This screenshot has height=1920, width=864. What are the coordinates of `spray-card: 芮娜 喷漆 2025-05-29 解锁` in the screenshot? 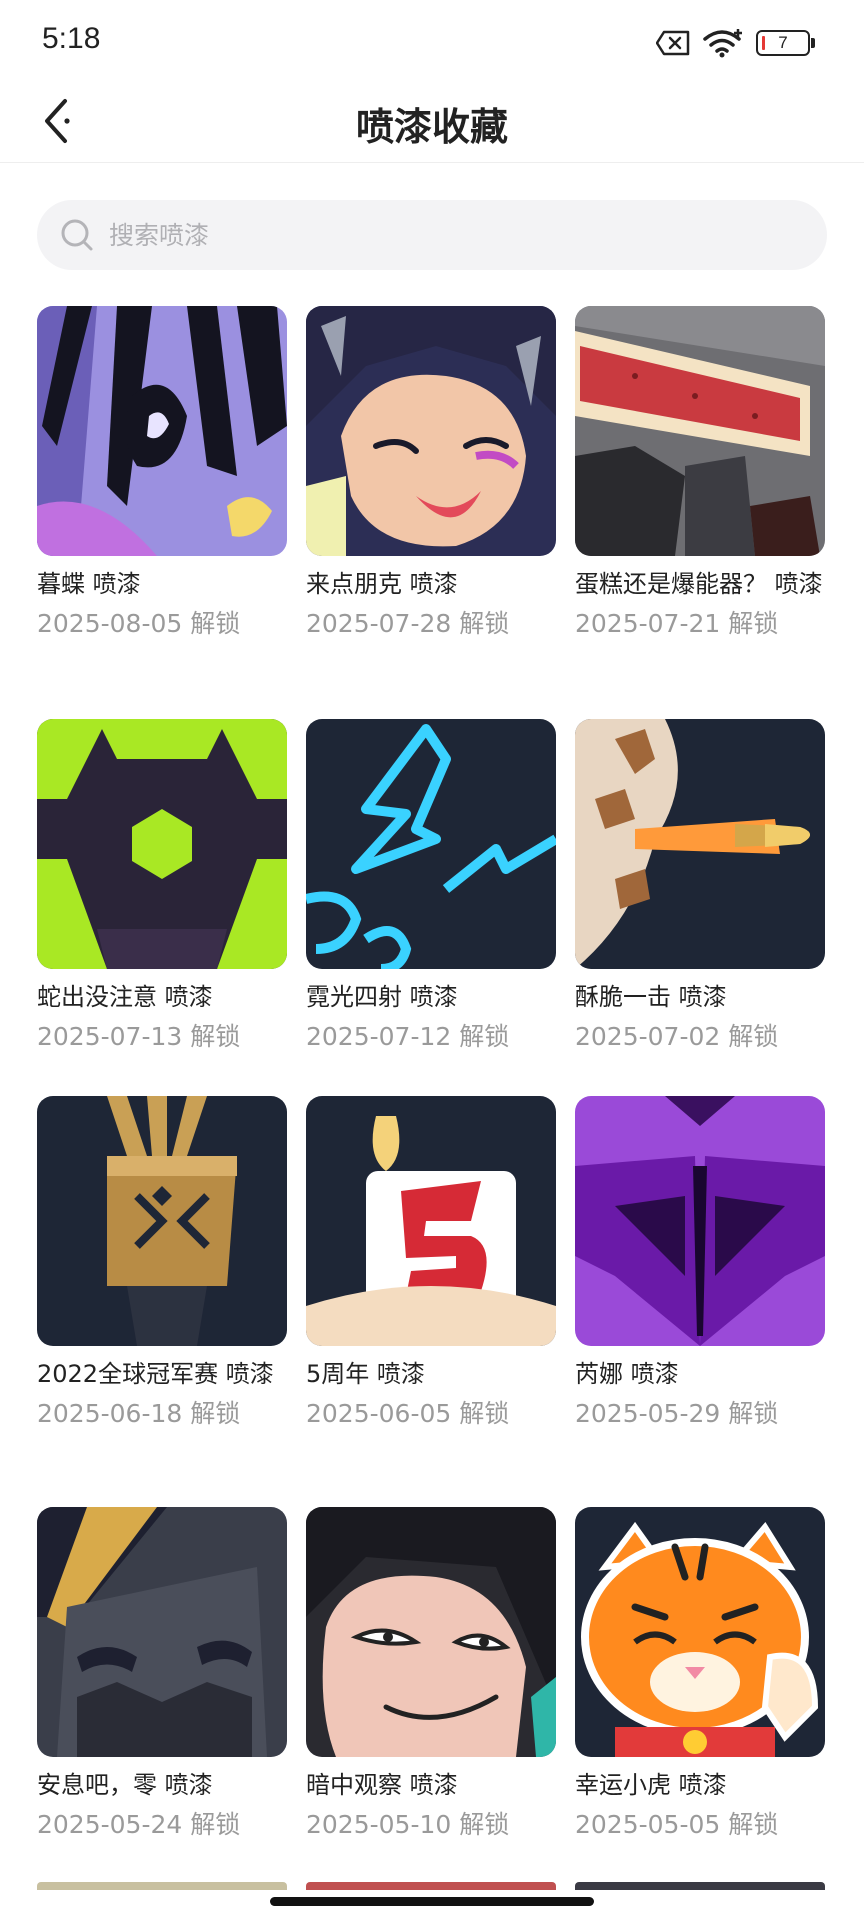 It's located at (700, 1264).